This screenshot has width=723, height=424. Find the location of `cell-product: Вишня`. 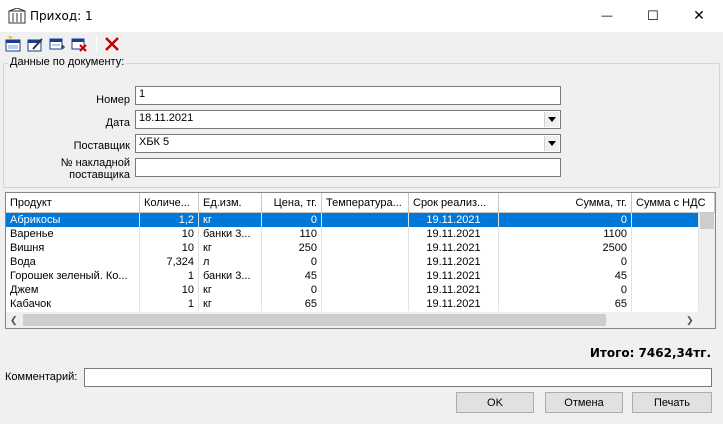

cell-product: Вишня is located at coordinates (73, 248).